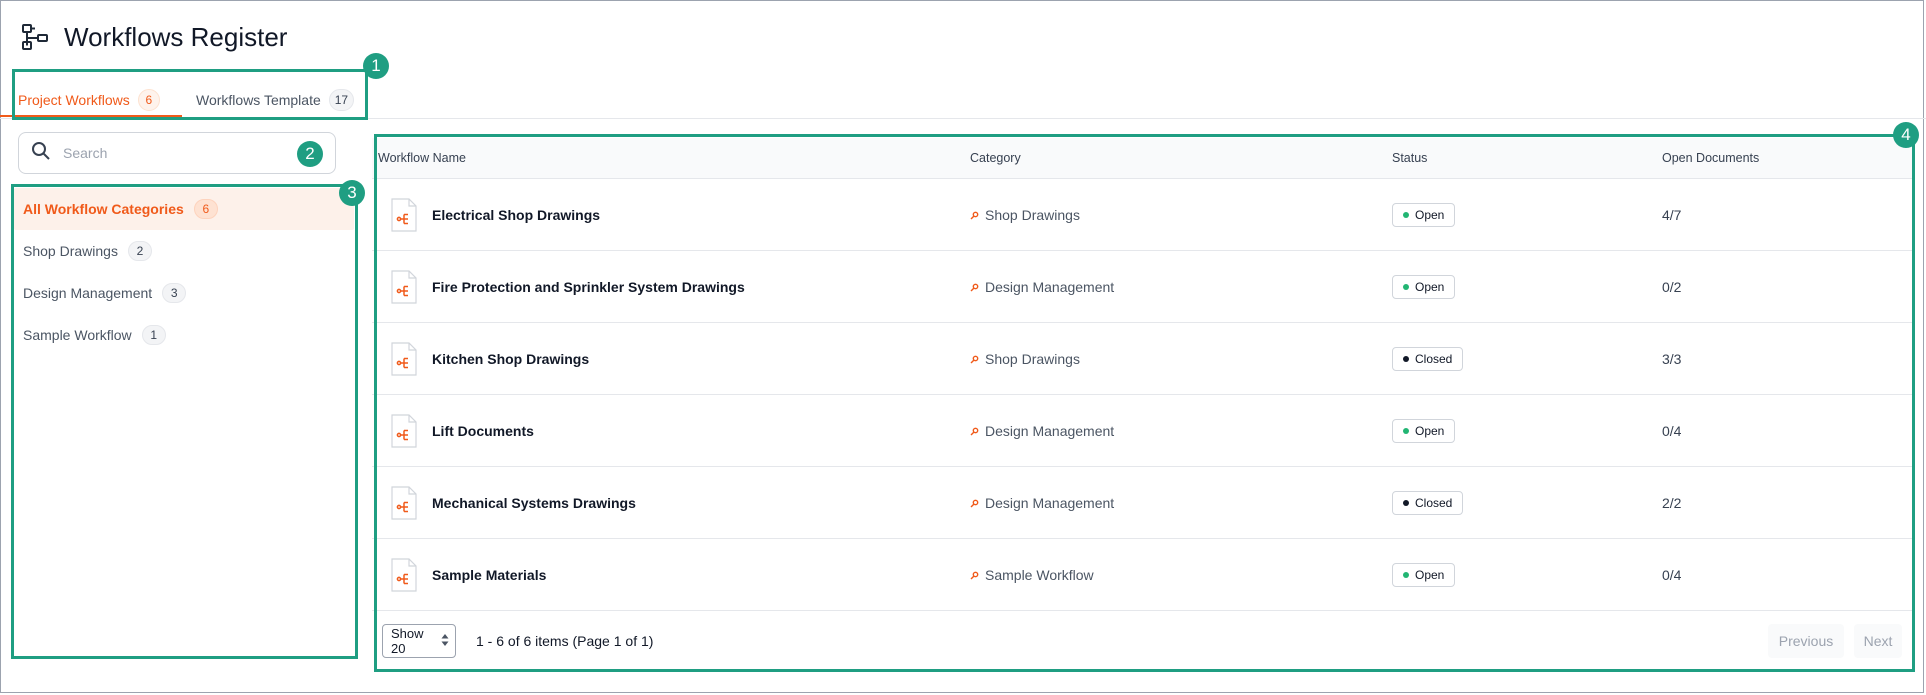 The width and height of the screenshot is (1926, 695). I want to click on page-size-label: Show 20, so click(407, 641).